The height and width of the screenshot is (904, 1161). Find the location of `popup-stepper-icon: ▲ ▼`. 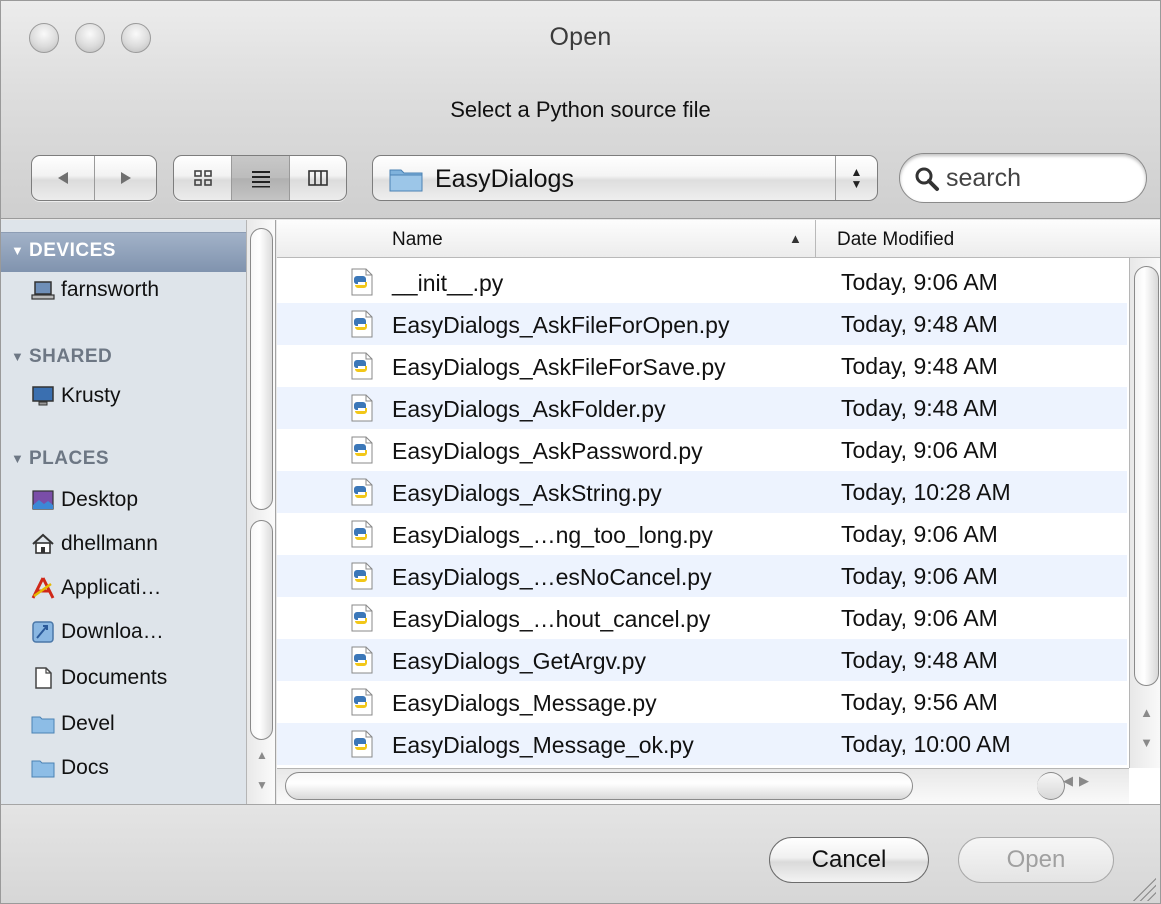

popup-stepper-icon: ▲ ▼ is located at coordinates (856, 178).